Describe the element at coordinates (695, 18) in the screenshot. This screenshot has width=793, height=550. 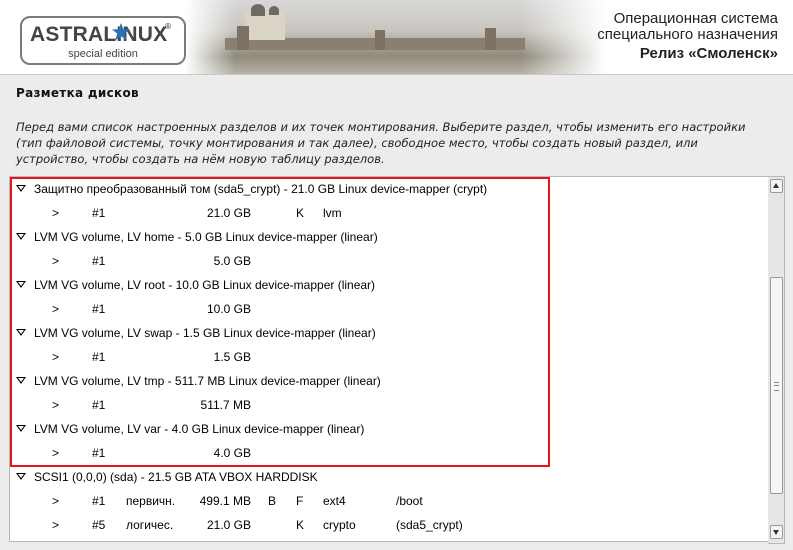
I see `os-title-line1: Операционная система` at that location.